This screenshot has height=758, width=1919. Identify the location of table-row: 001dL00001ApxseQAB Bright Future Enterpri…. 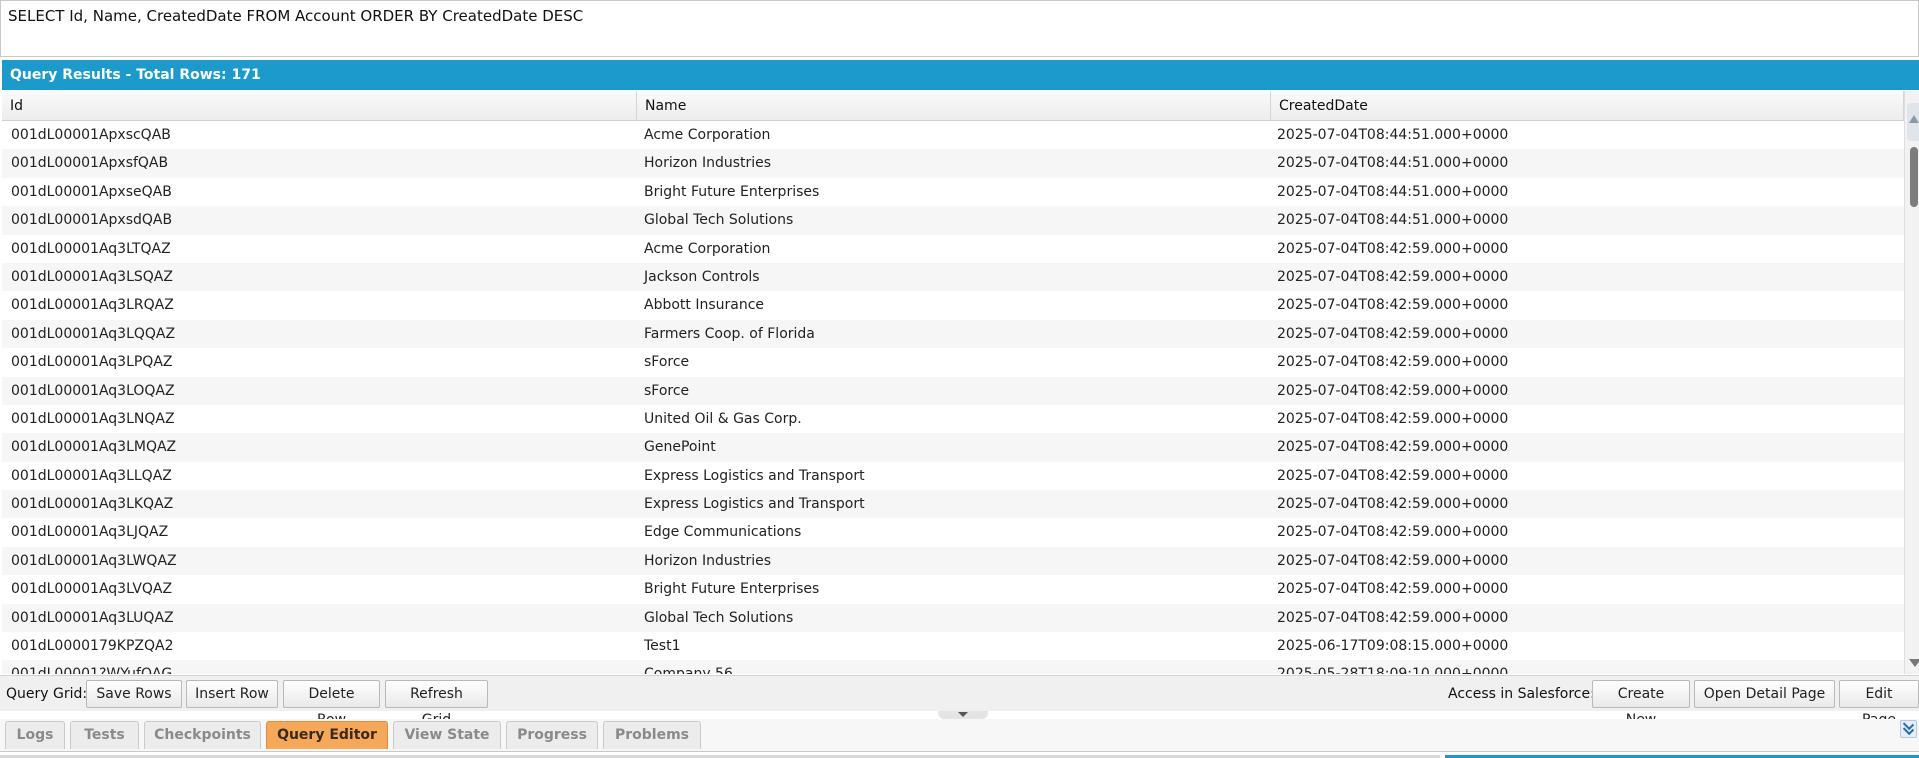
(953, 192).